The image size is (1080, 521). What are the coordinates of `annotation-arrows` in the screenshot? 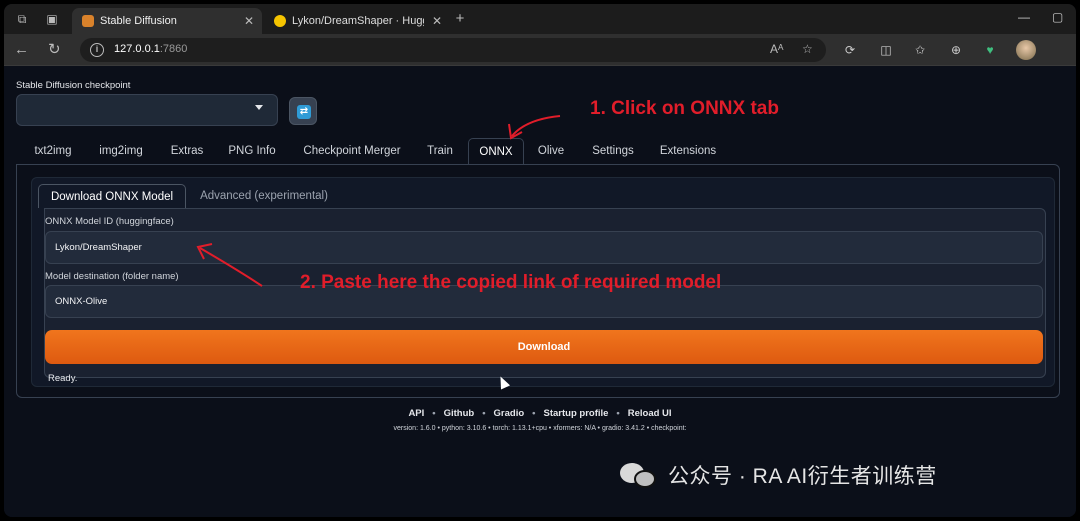 It's located at (378, 201).